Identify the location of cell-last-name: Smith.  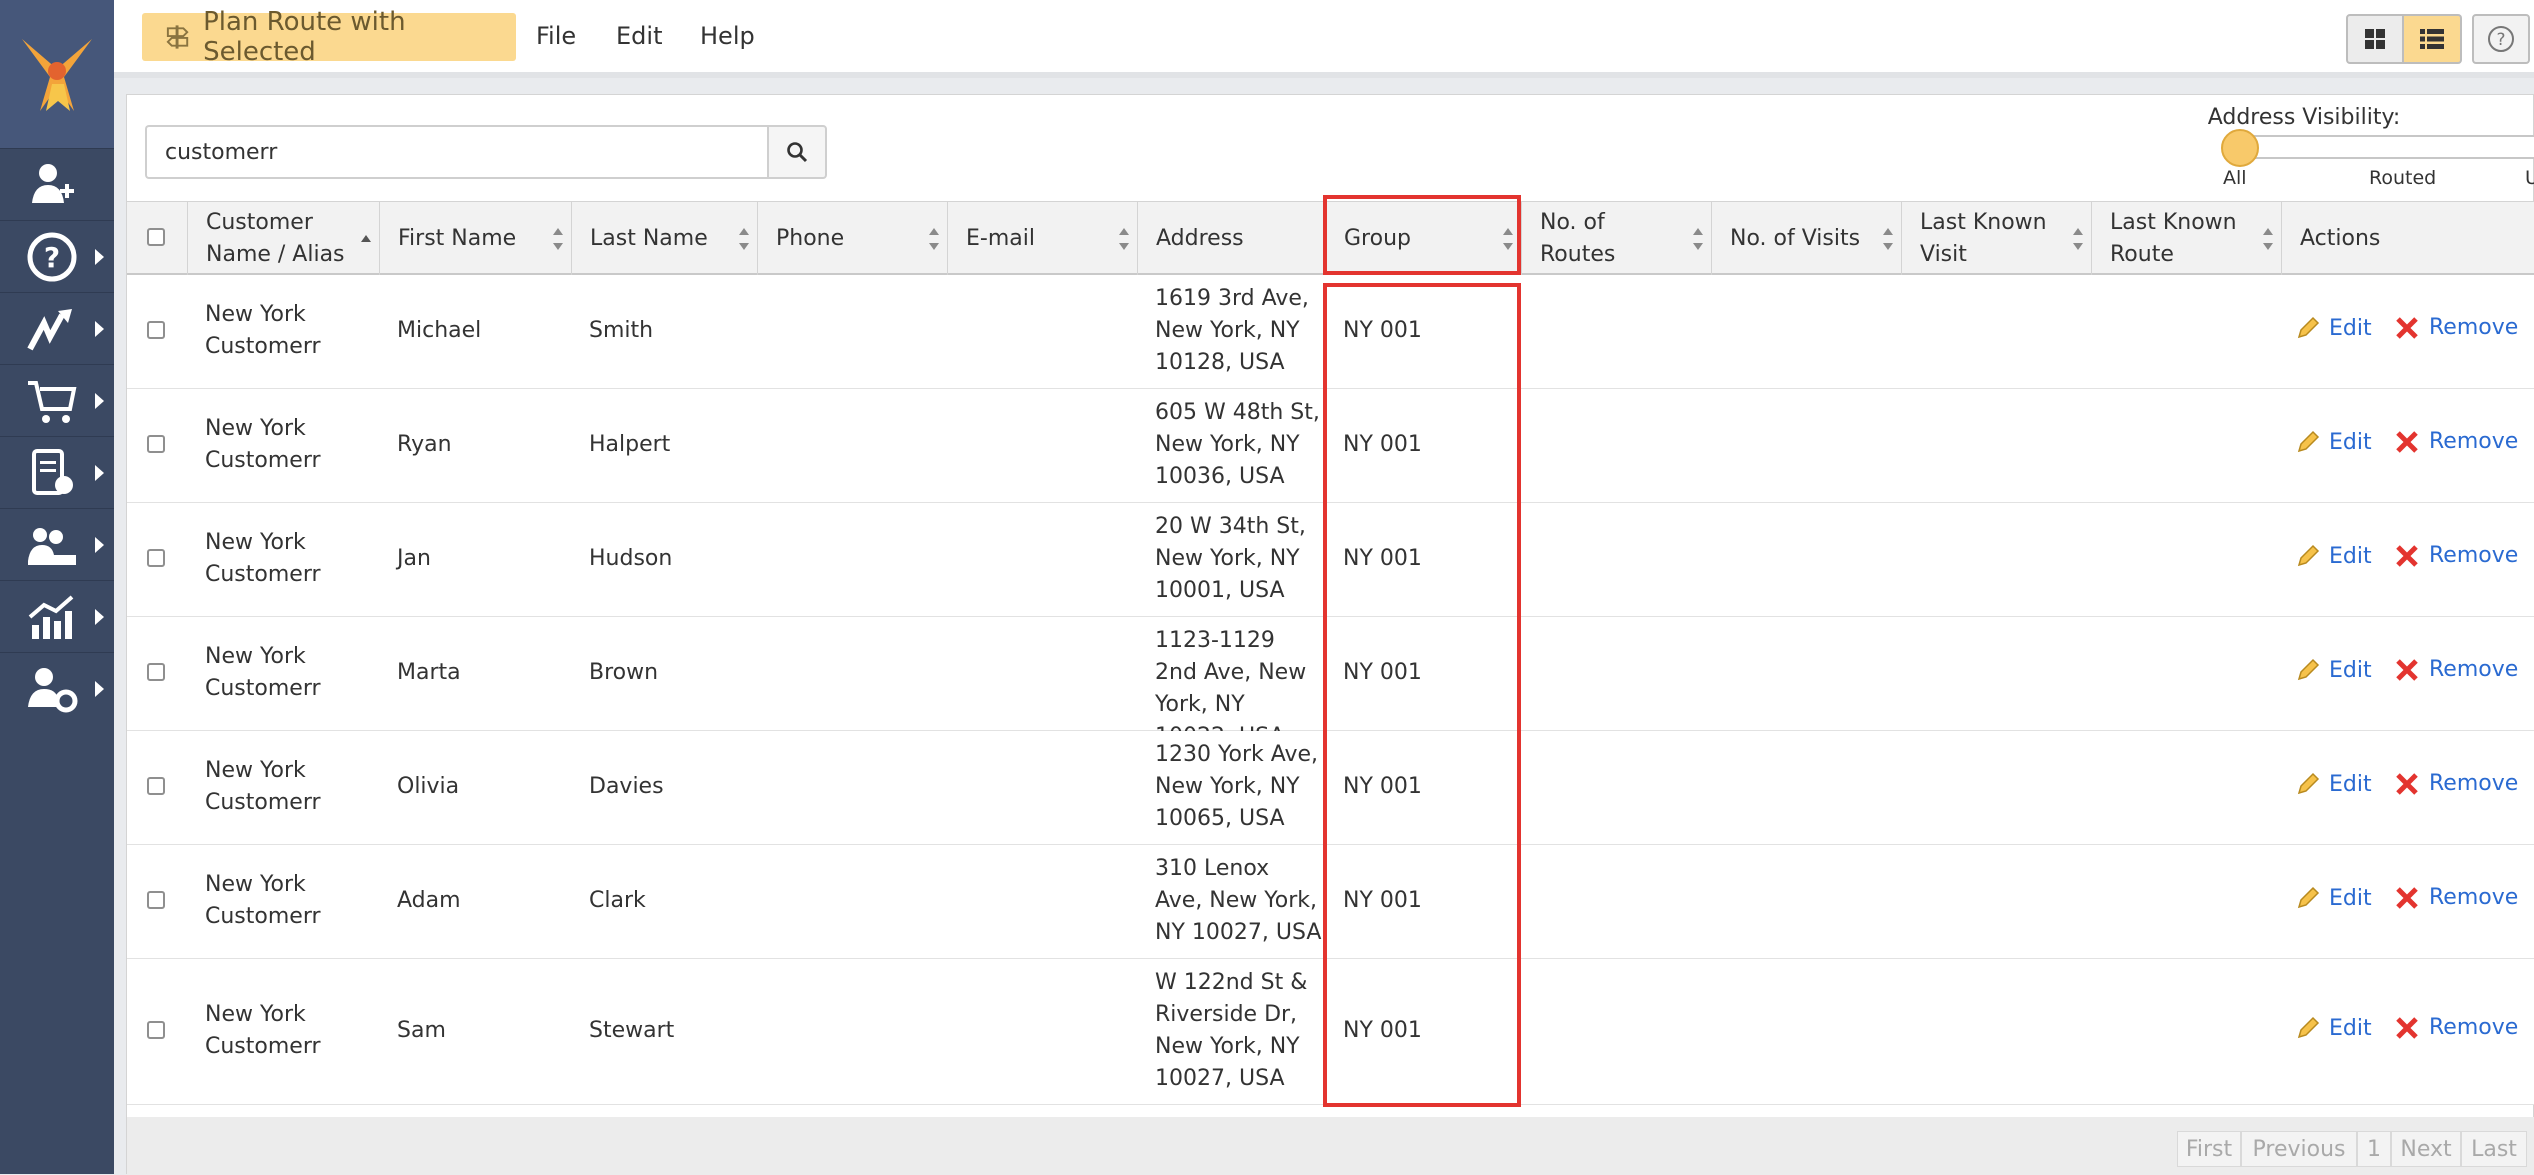
(621, 330).